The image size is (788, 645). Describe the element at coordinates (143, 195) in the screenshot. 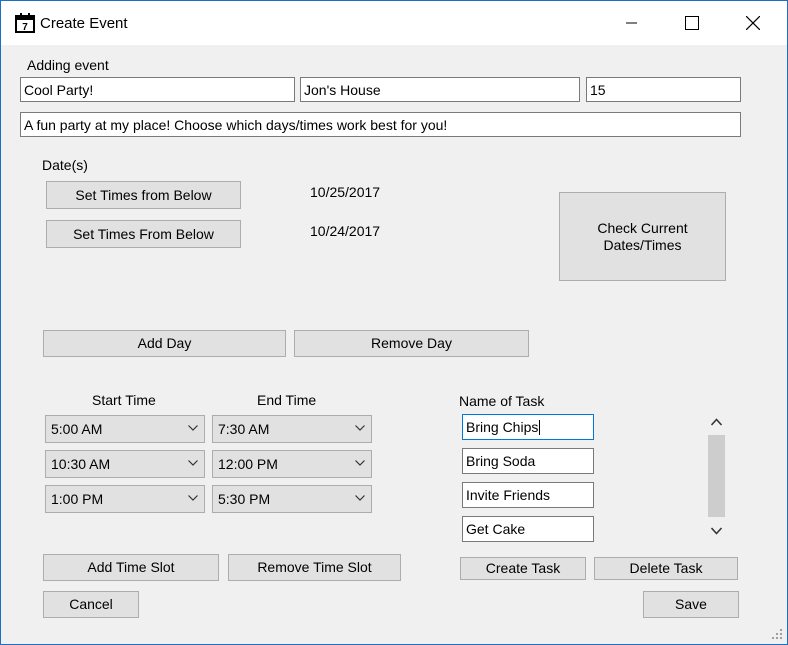

I see `set-times-button-1: Set Times from Below` at that location.